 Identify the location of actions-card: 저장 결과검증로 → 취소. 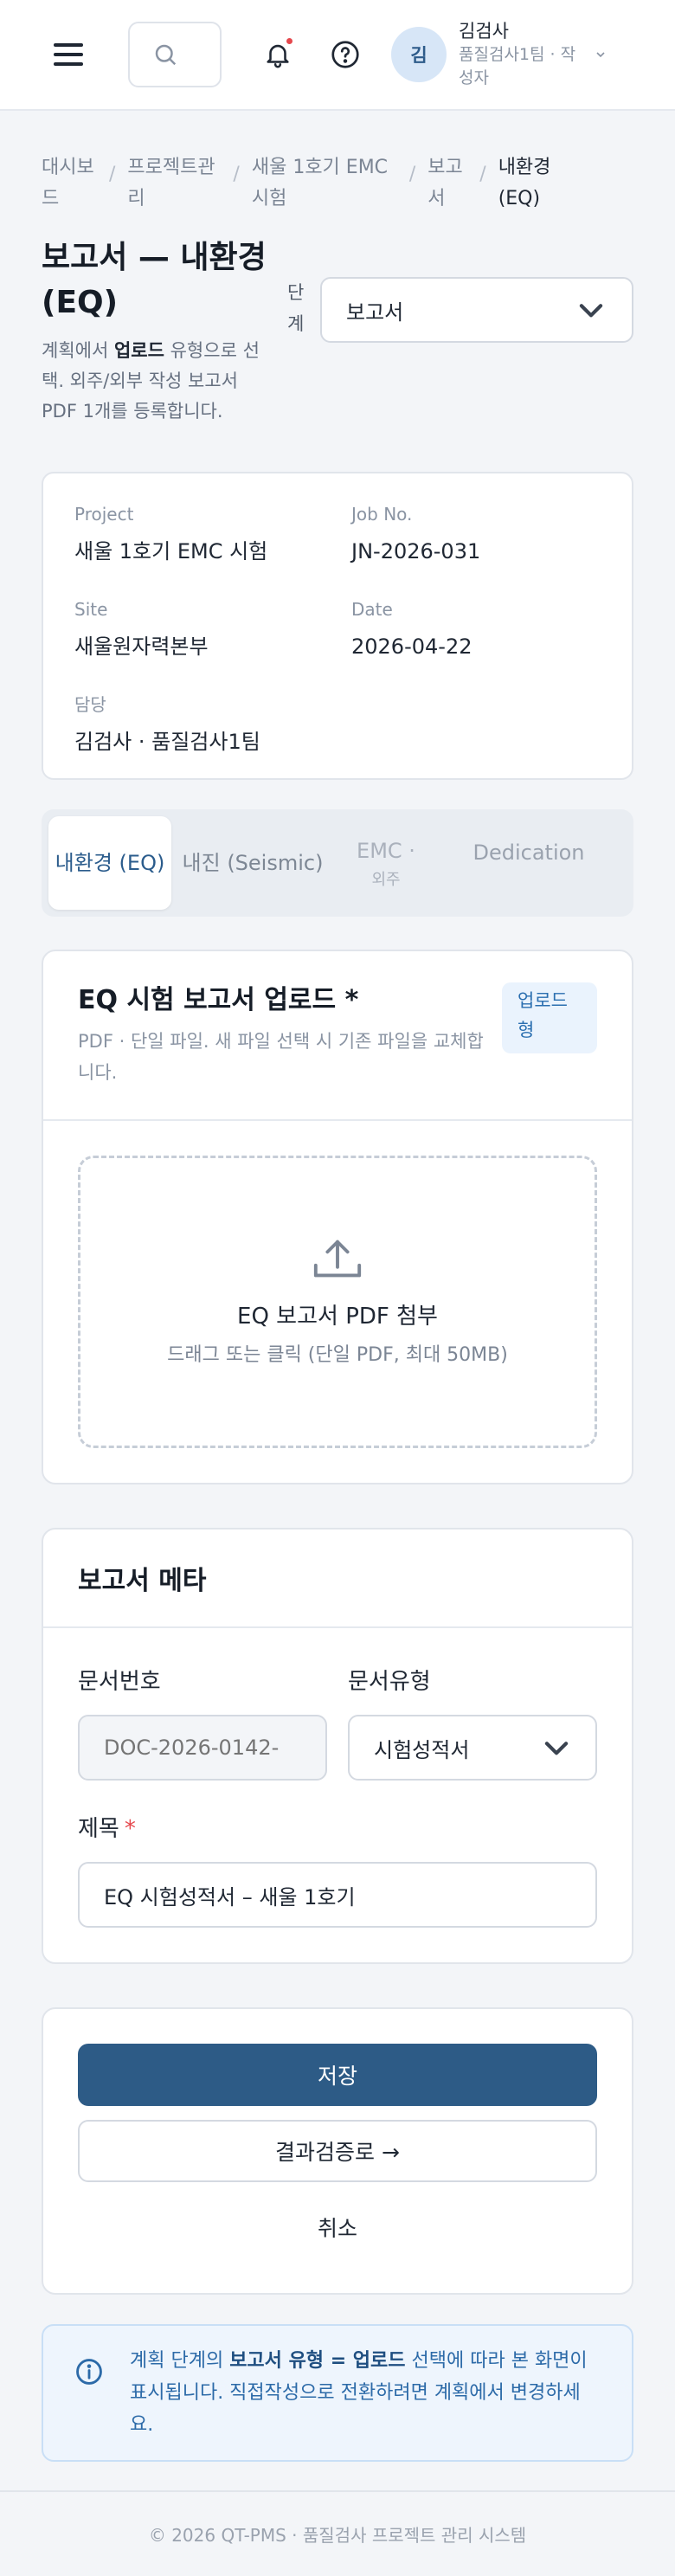
(337, 2151).